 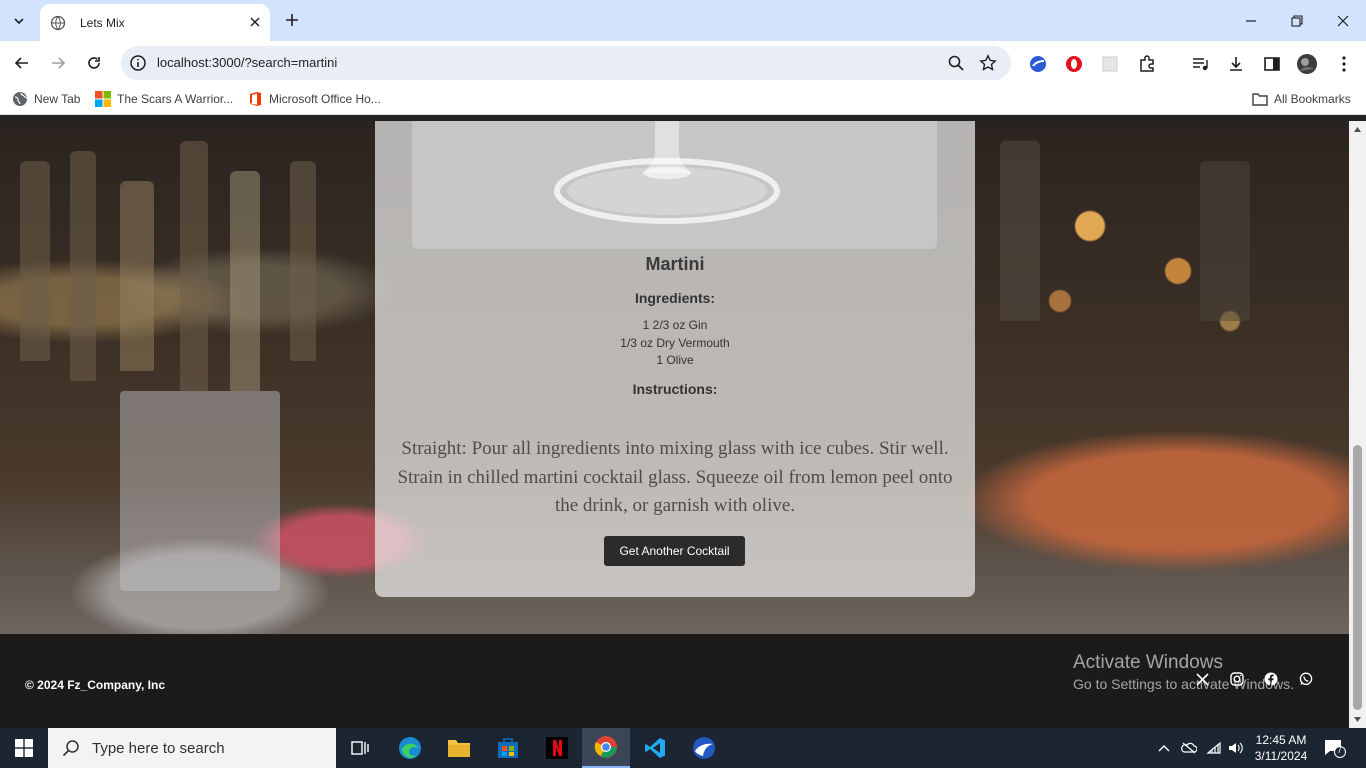 What do you see at coordinates (988, 63) in the screenshot?
I see `bookmark-star-icon` at bounding box center [988, 63].